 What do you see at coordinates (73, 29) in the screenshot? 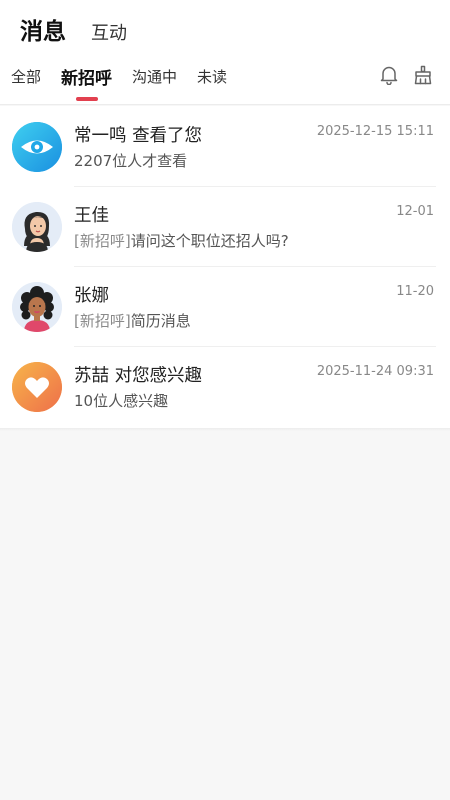
I see `main-tabs: 消息 互动` at bounding box center [73, 29].